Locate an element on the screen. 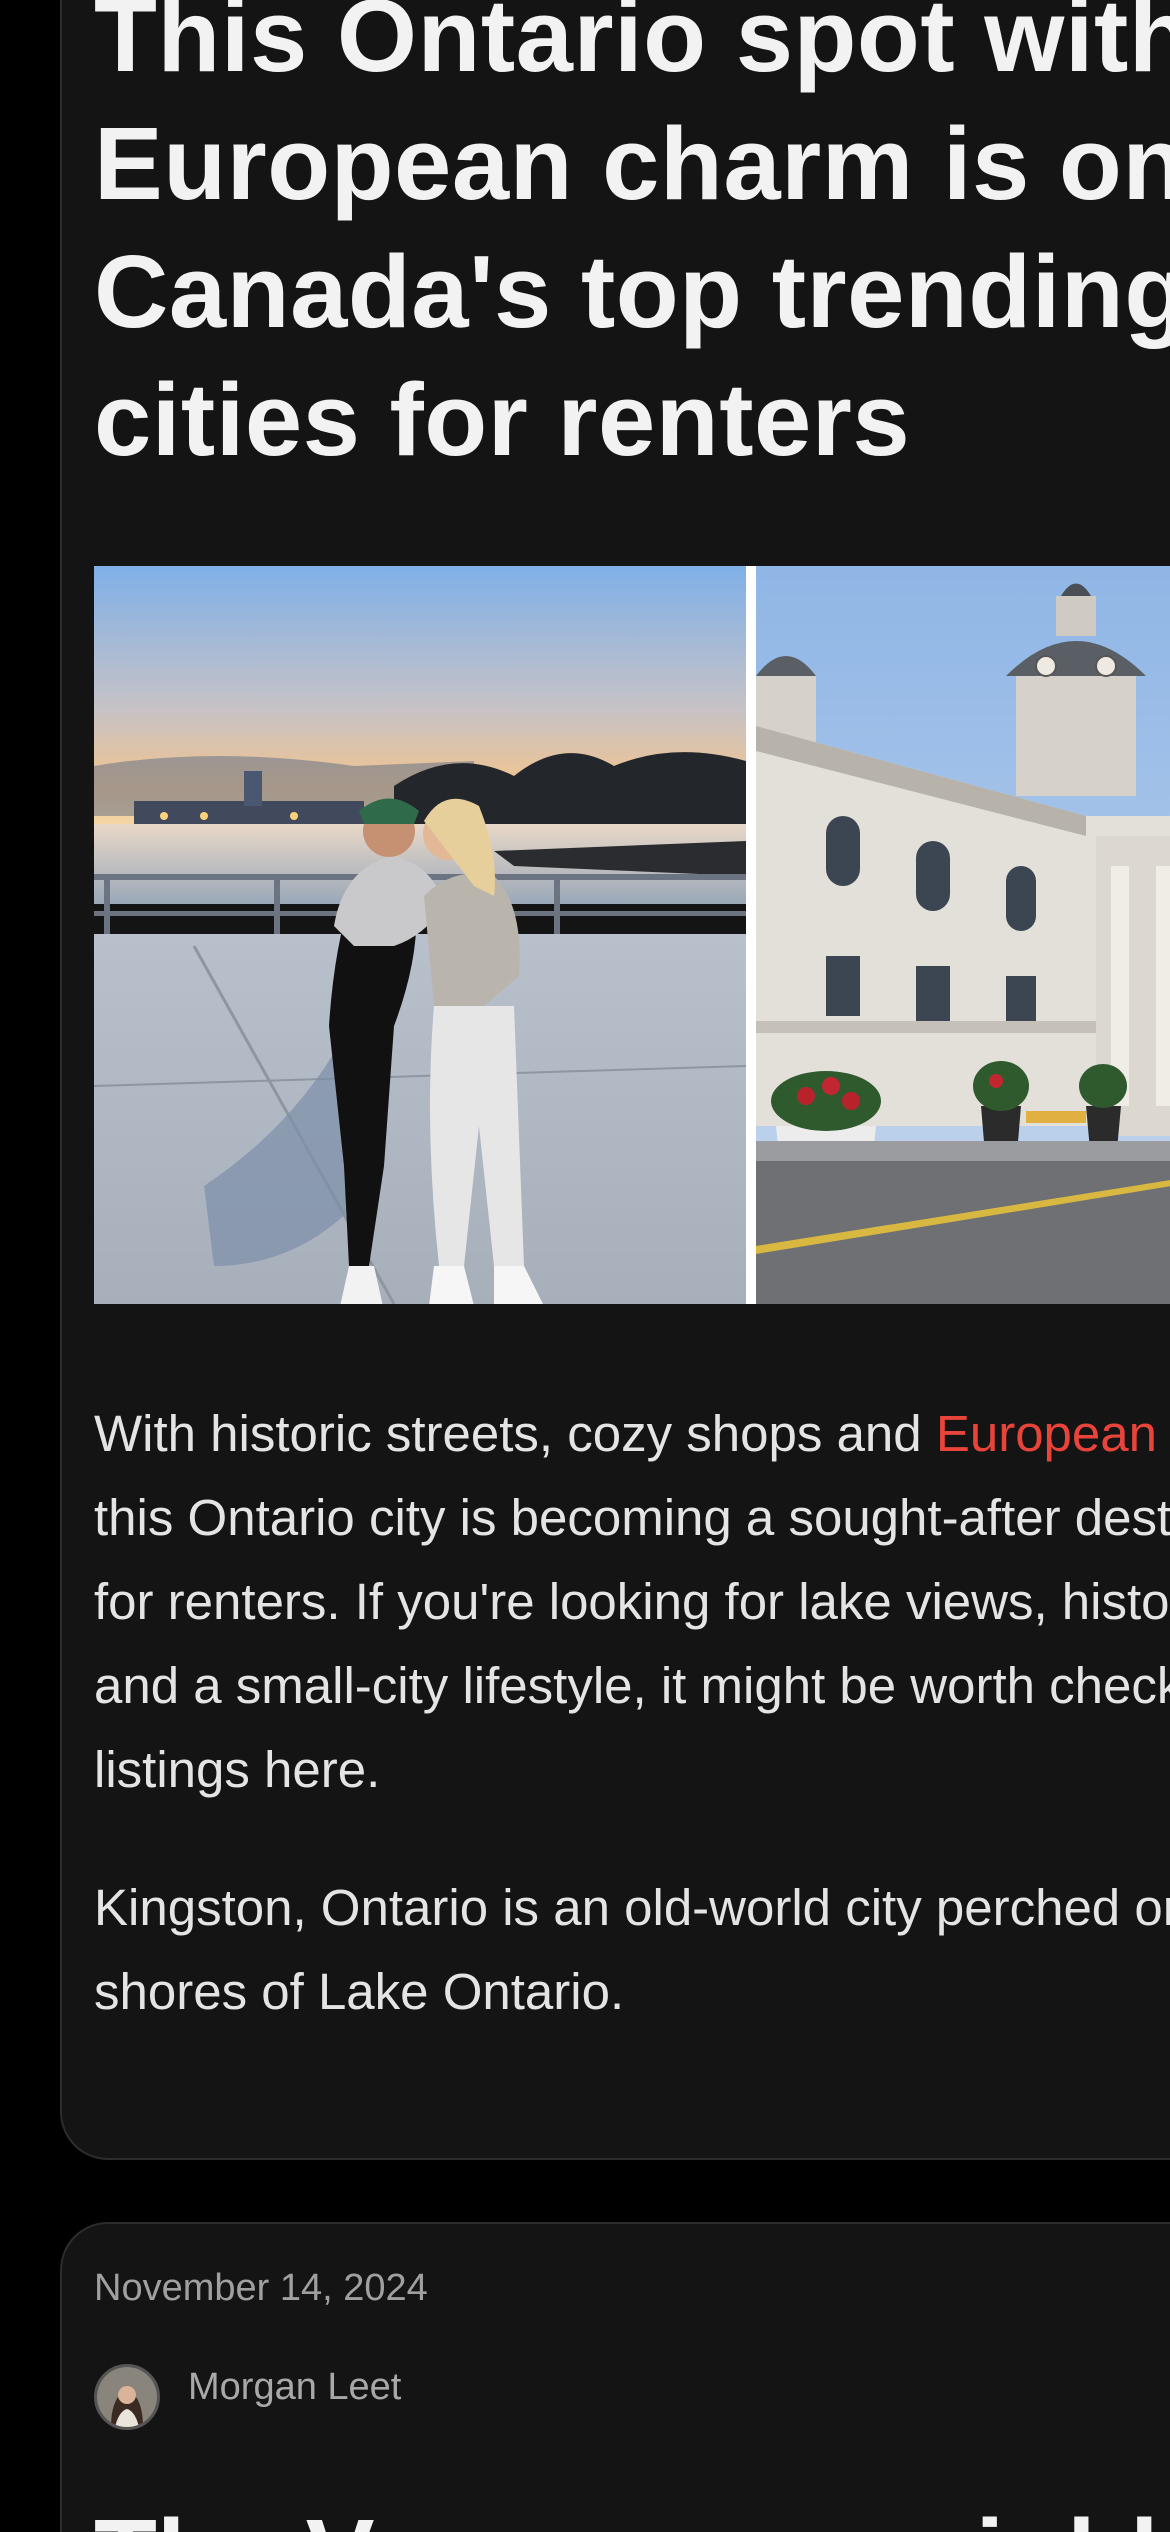  author-avatar is located at coordinates (127, 2397).